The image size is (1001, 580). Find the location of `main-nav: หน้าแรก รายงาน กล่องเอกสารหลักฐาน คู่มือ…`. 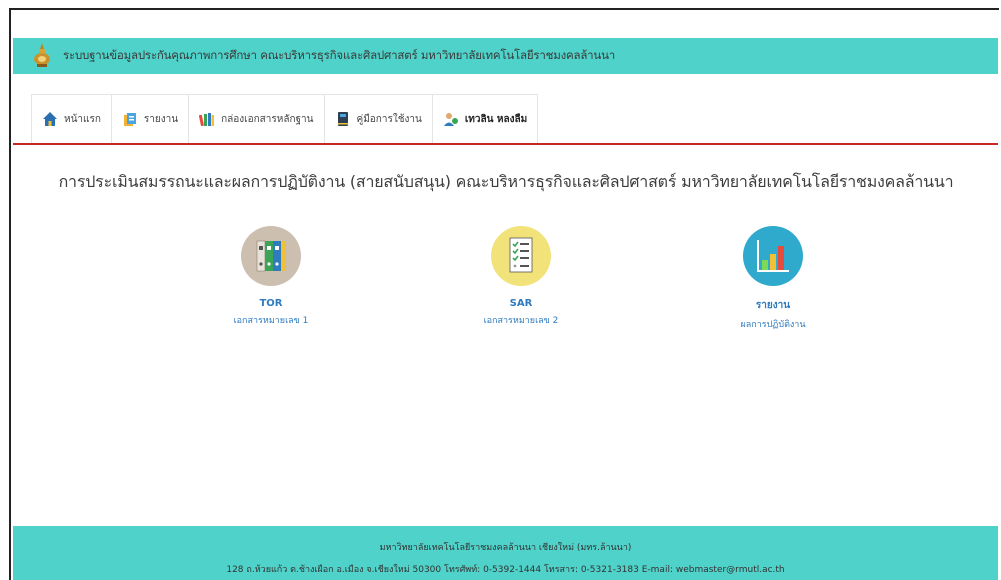

main-nav: หน้าแรก รายงาน กล่องเอกสารหลักฐาน คู่มือ… is located at coordinates (285, 119).